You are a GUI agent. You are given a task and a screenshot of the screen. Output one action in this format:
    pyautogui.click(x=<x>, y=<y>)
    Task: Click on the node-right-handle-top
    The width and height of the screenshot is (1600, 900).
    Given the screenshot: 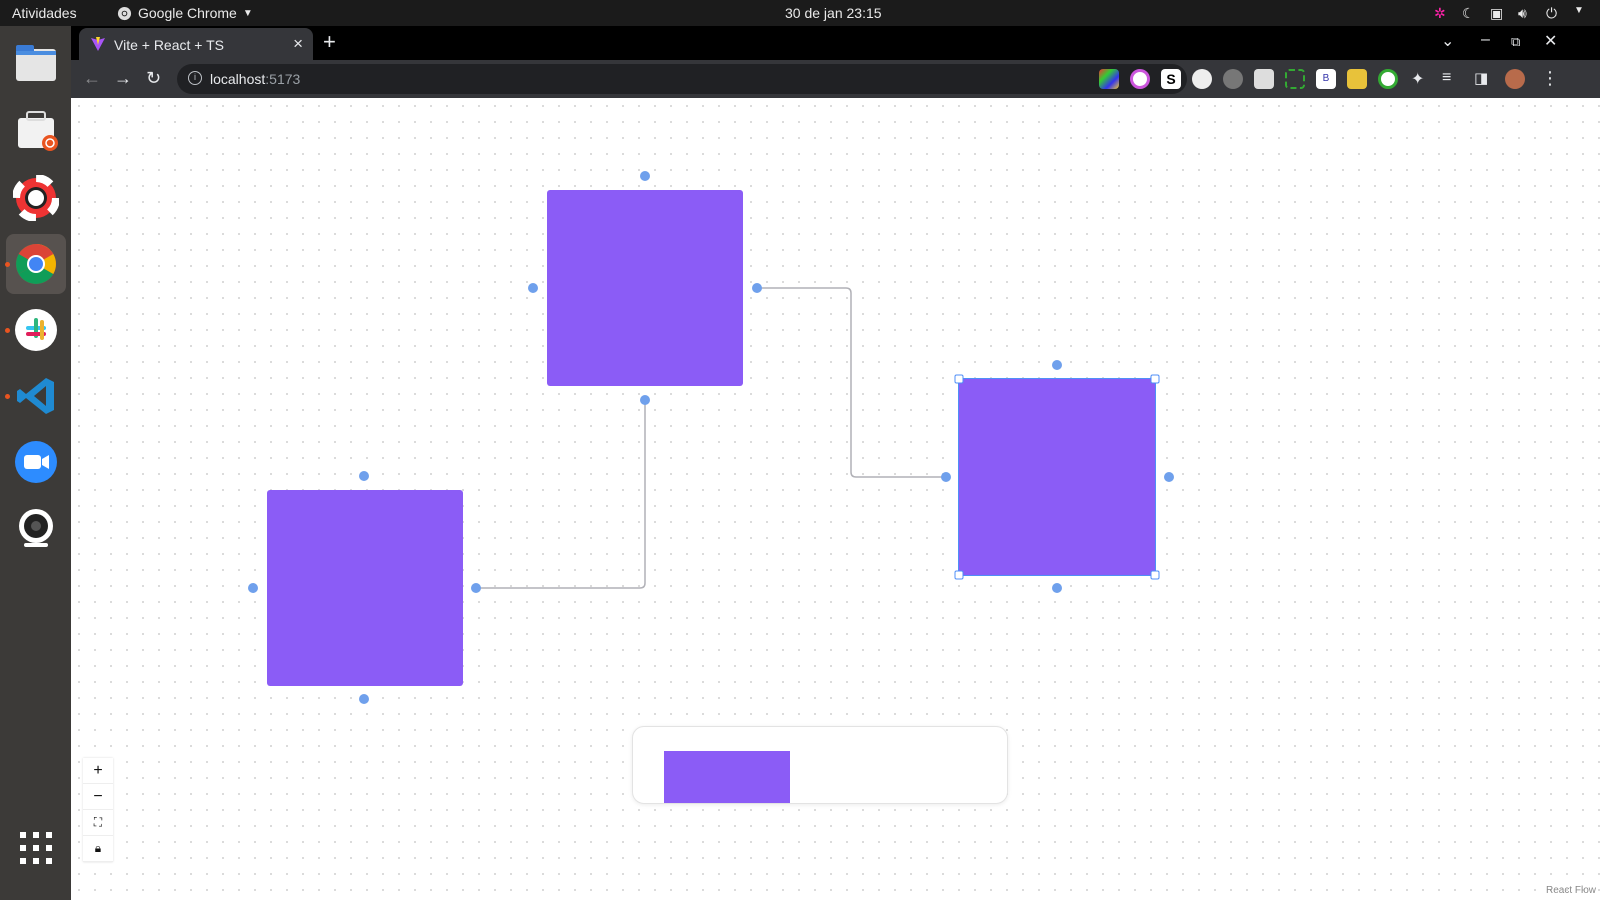 What is the action you would take?
    pyautogui.click(x=1057, y=365)
    